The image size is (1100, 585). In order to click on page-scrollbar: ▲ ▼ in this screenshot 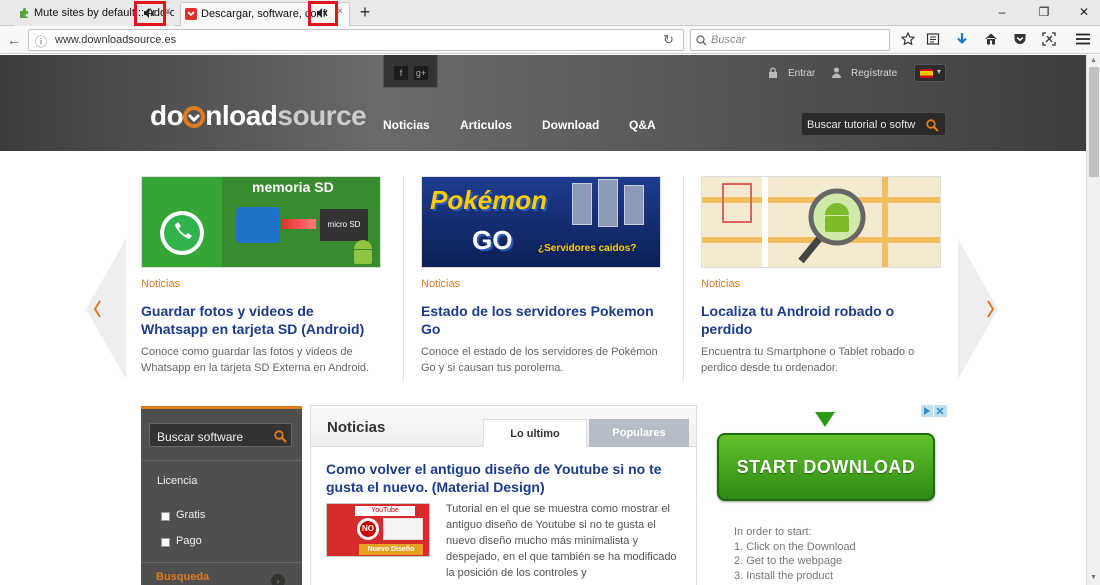, I will do `click(1093, 320)`.